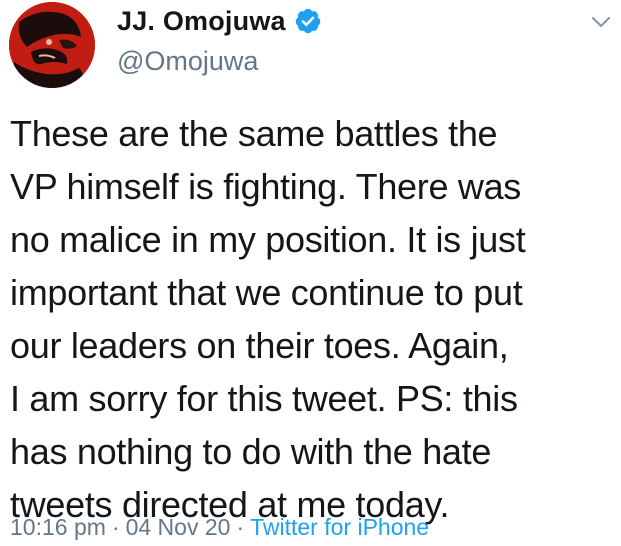  What do you see at coordinates (178, 527) in the screenshot?
I see `tweet-date: 04 Nov 20` at bounding box center [178, 527].